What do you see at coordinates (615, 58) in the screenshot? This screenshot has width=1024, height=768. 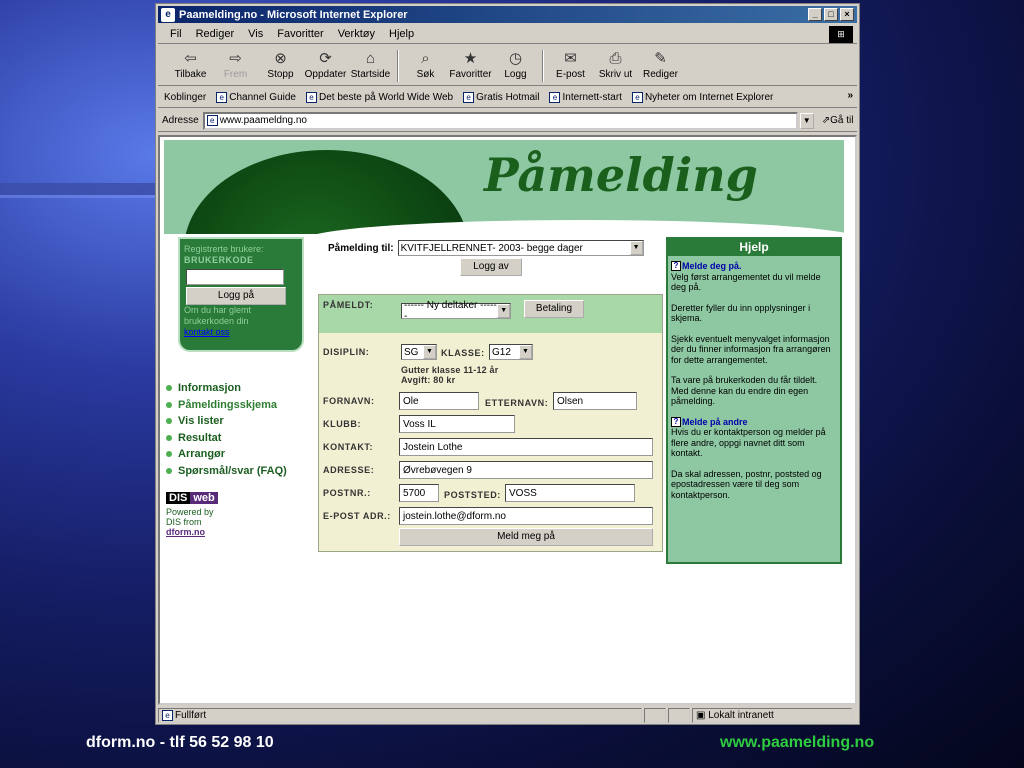 I see `print-icon: ⎙` at bounding box center [615, 58].